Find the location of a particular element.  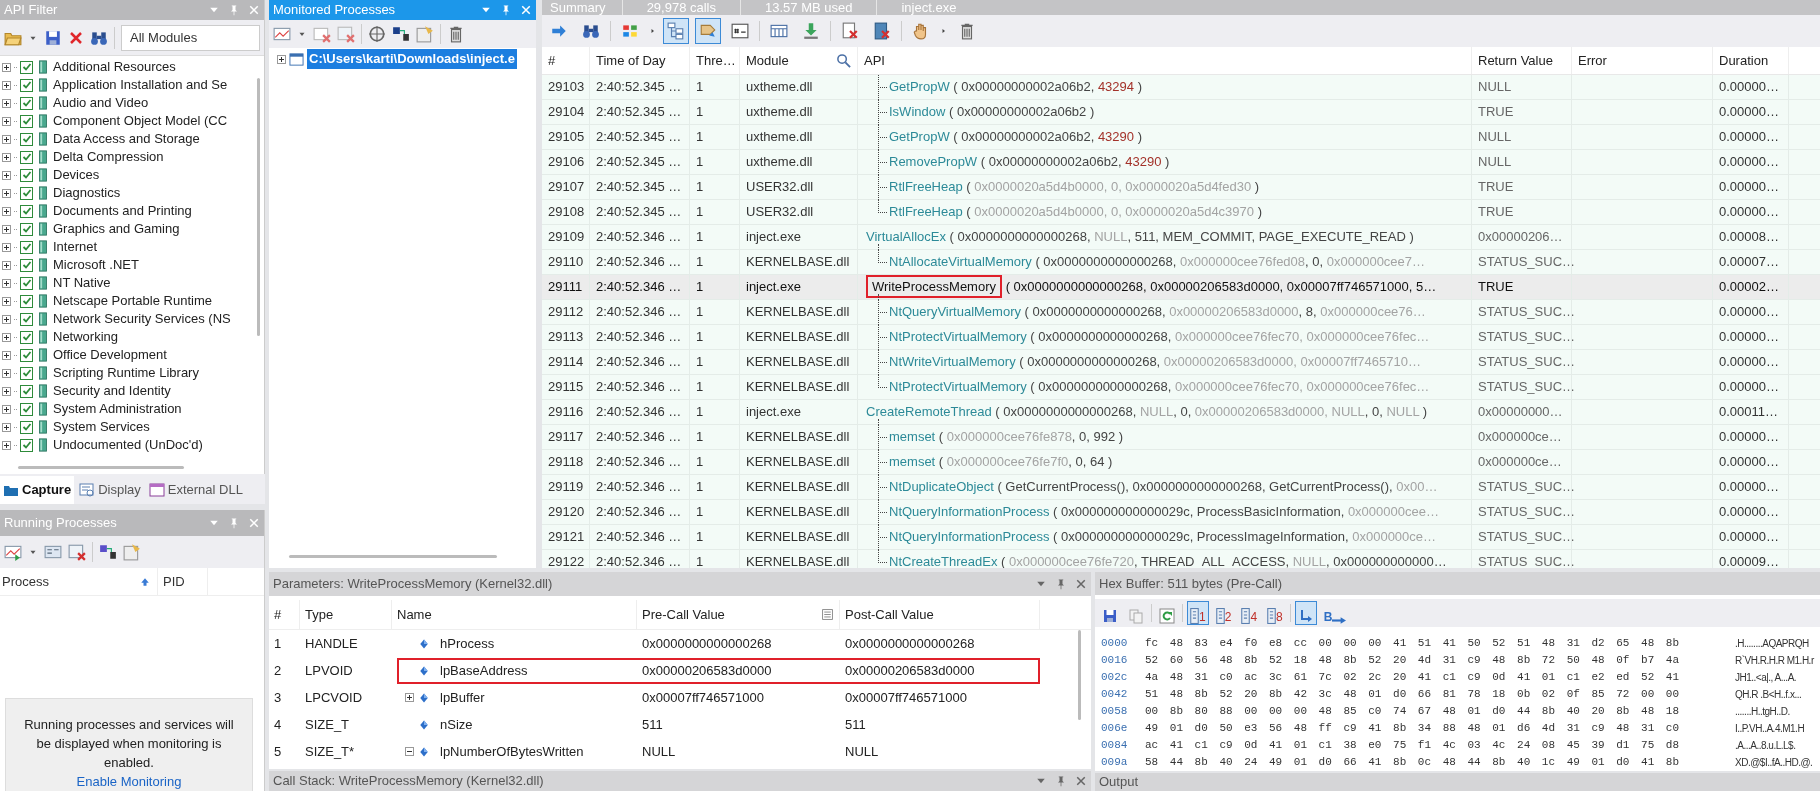

column-header: API is located at coordinates (874, 60).